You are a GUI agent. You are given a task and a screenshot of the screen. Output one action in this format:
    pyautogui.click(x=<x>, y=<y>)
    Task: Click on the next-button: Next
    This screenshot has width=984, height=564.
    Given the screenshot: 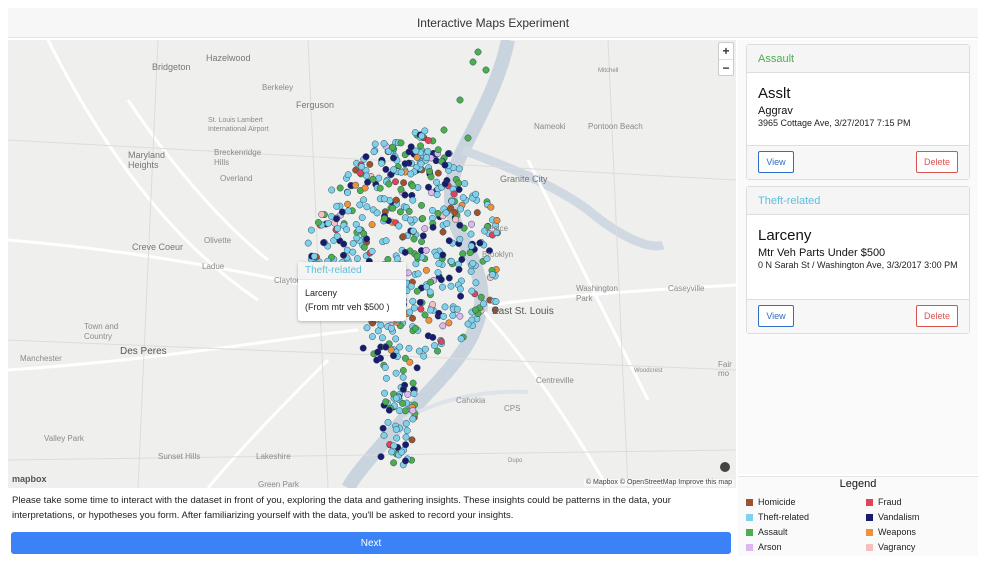 What is the action you would take?
    pyautogui.click(x=371, y=543)
    